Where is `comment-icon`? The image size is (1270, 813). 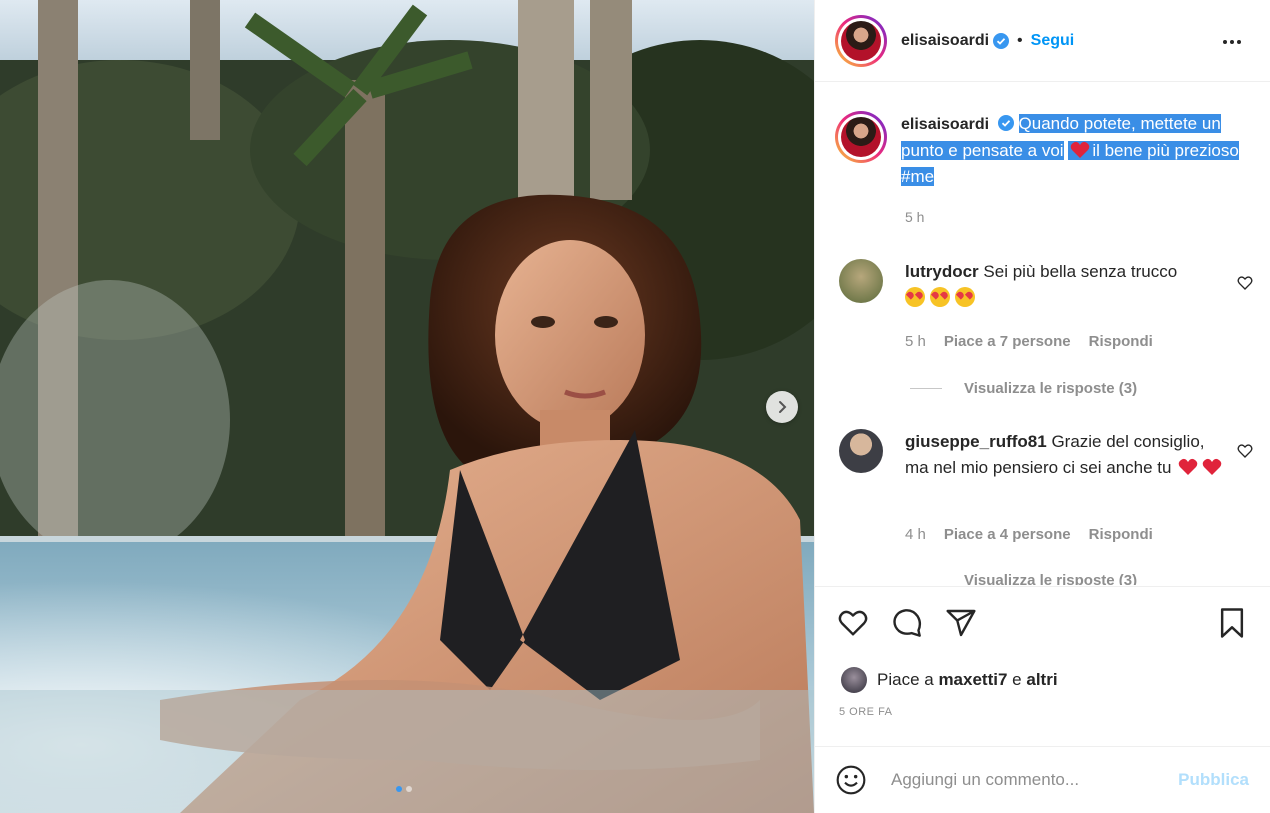
comment-icon is located at coordinates (907, 623).